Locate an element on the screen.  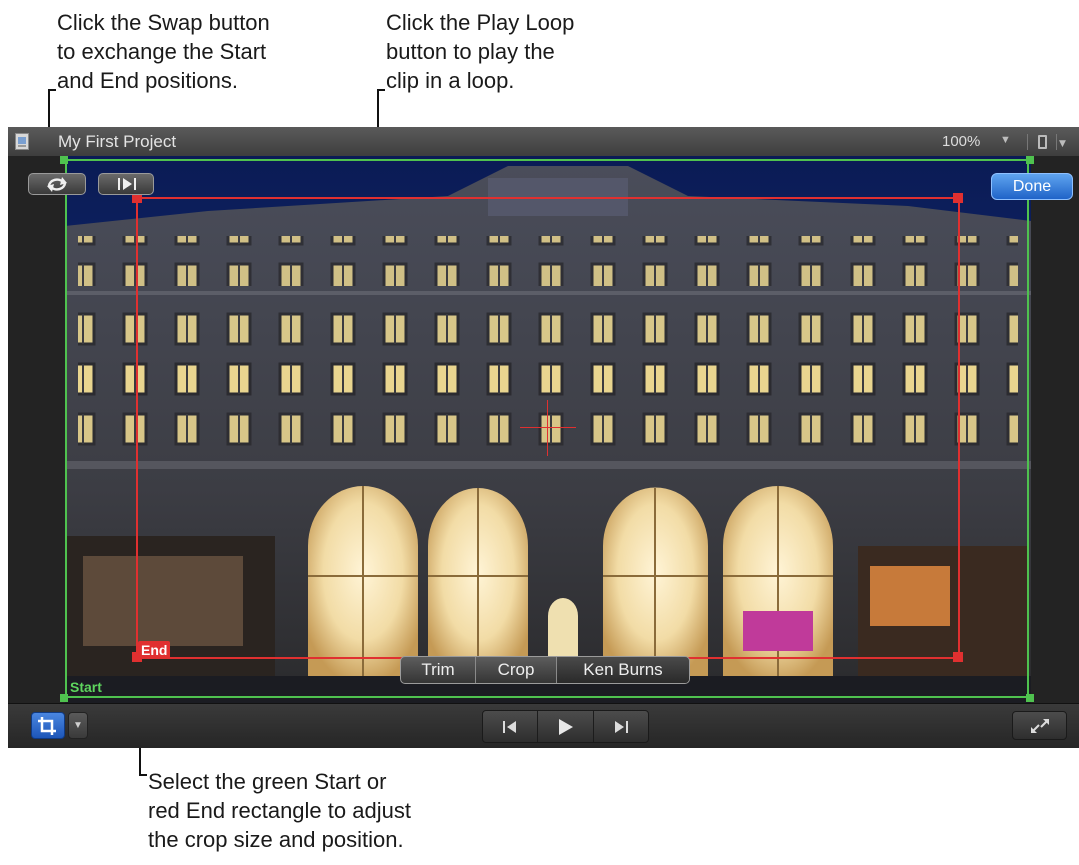
viewer-bottom-bar: ▼ is located at coordinates (543, 725).